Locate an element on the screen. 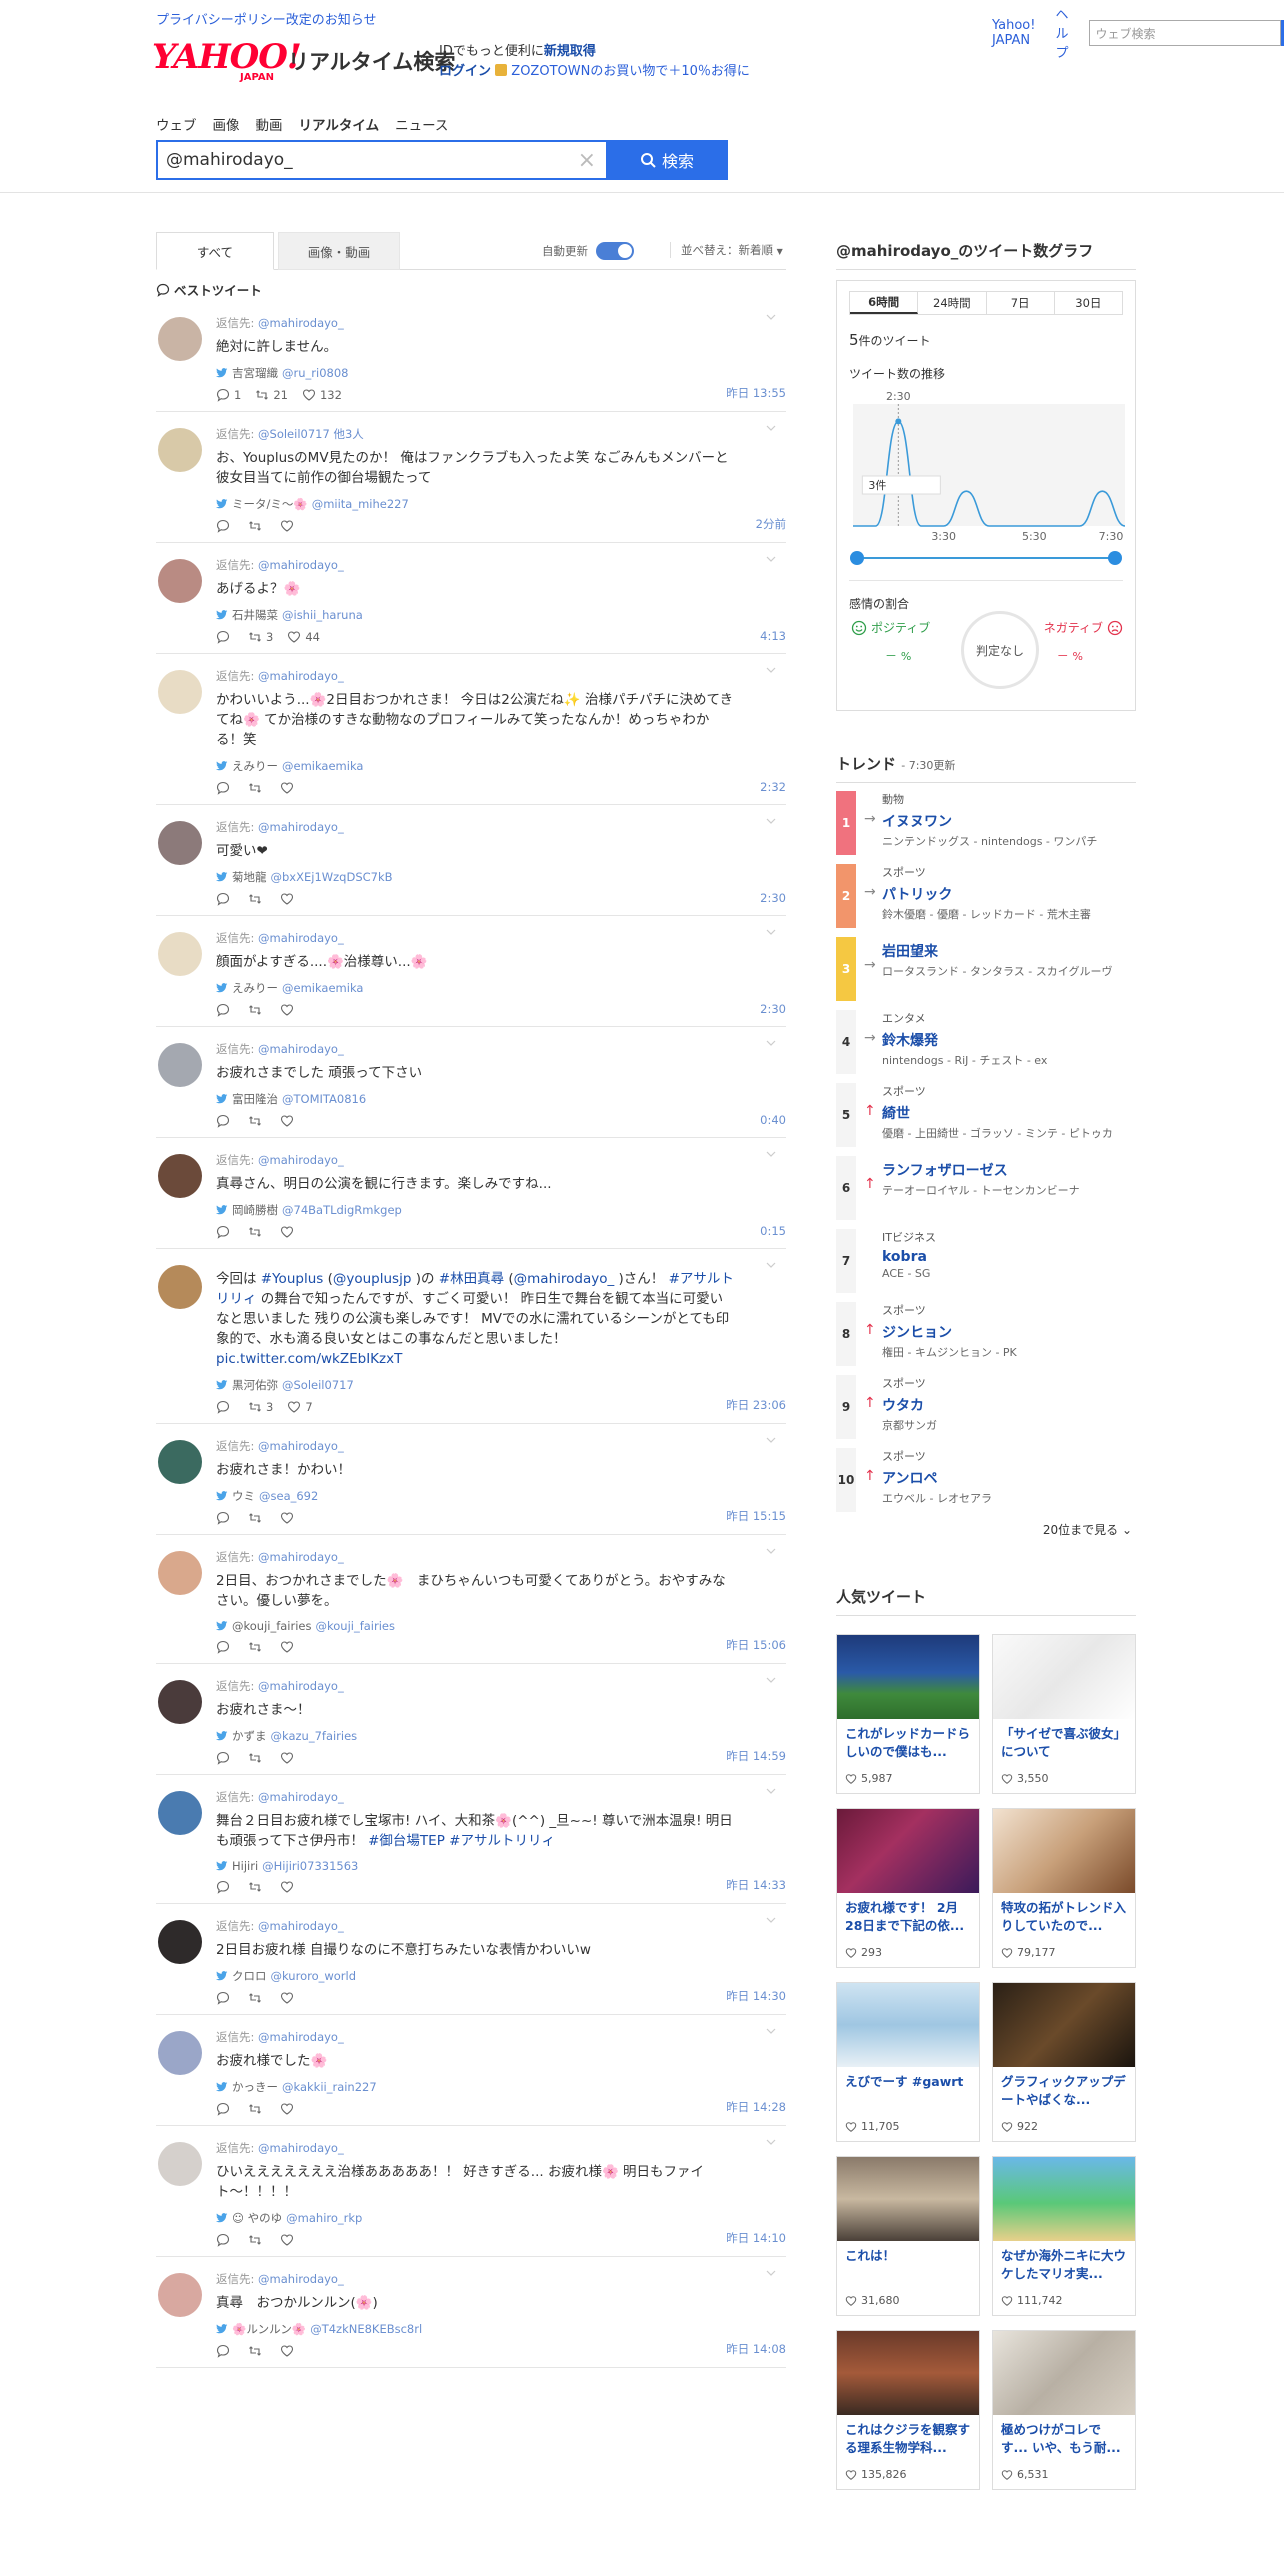 This screenshot has width=1284, height=2568. tab-all: すべて is located at coordinates (215, 251).